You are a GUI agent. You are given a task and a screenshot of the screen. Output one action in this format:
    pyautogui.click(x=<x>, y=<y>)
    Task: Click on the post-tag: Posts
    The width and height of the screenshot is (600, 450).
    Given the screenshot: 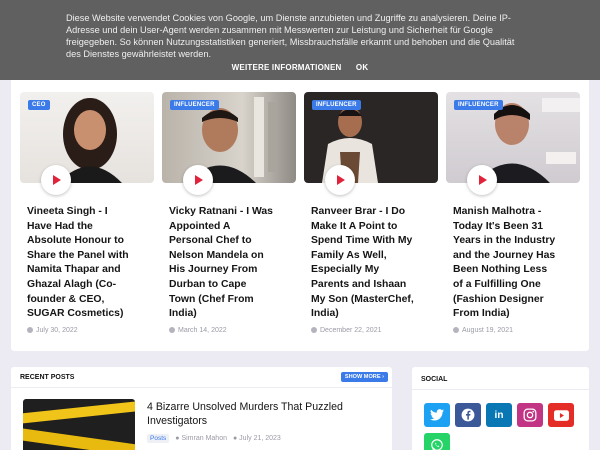 What is the action you would take?
    pyautogui.click(x=158, y=438)
    